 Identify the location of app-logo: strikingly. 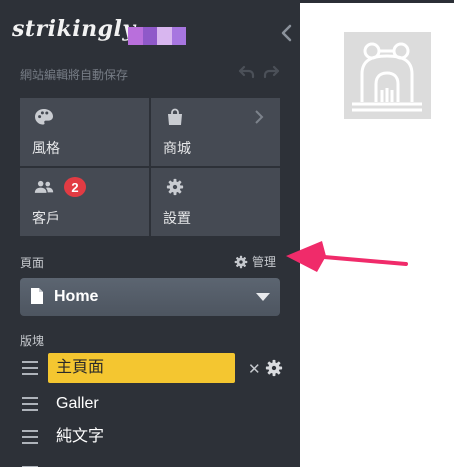
(74, 29).